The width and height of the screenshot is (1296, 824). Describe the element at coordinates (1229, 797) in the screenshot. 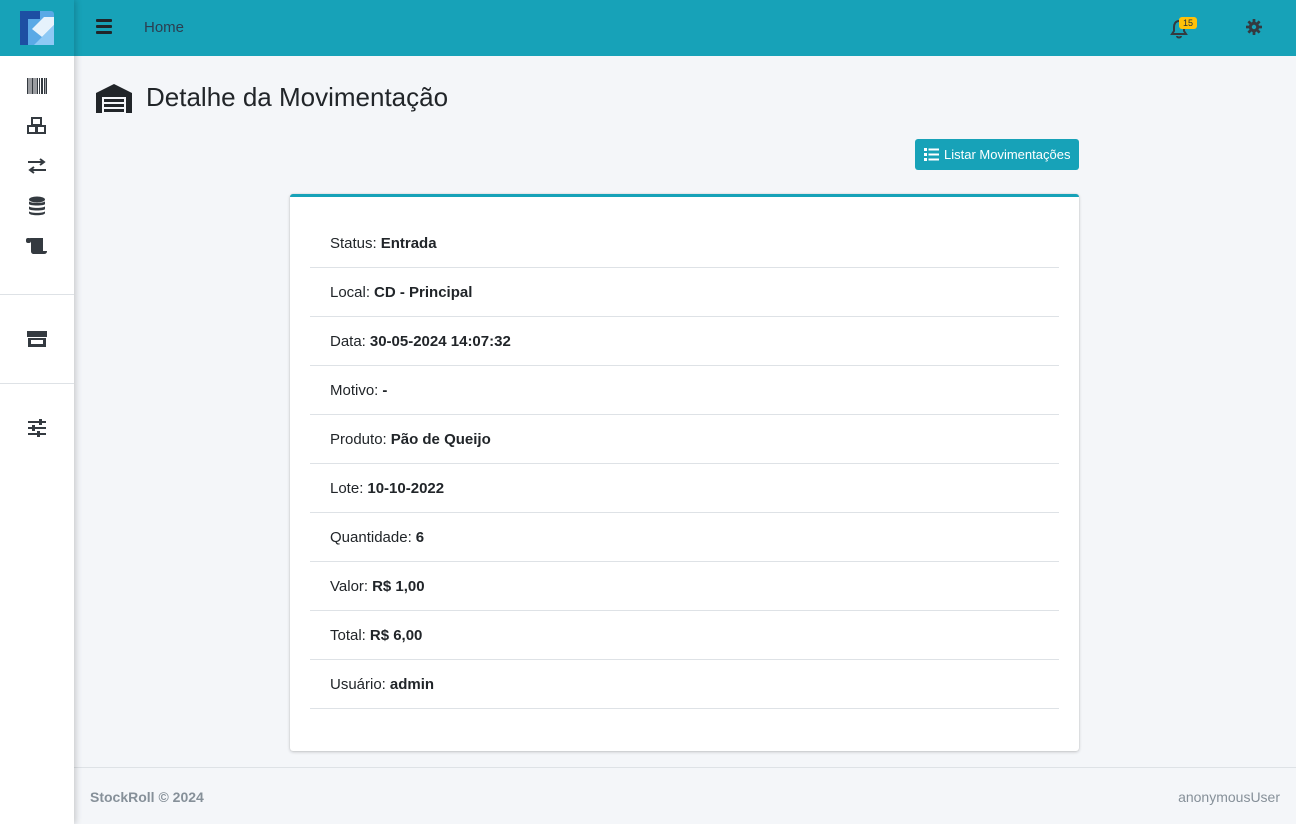

I see `footer-user: anonymousUser` at that location.